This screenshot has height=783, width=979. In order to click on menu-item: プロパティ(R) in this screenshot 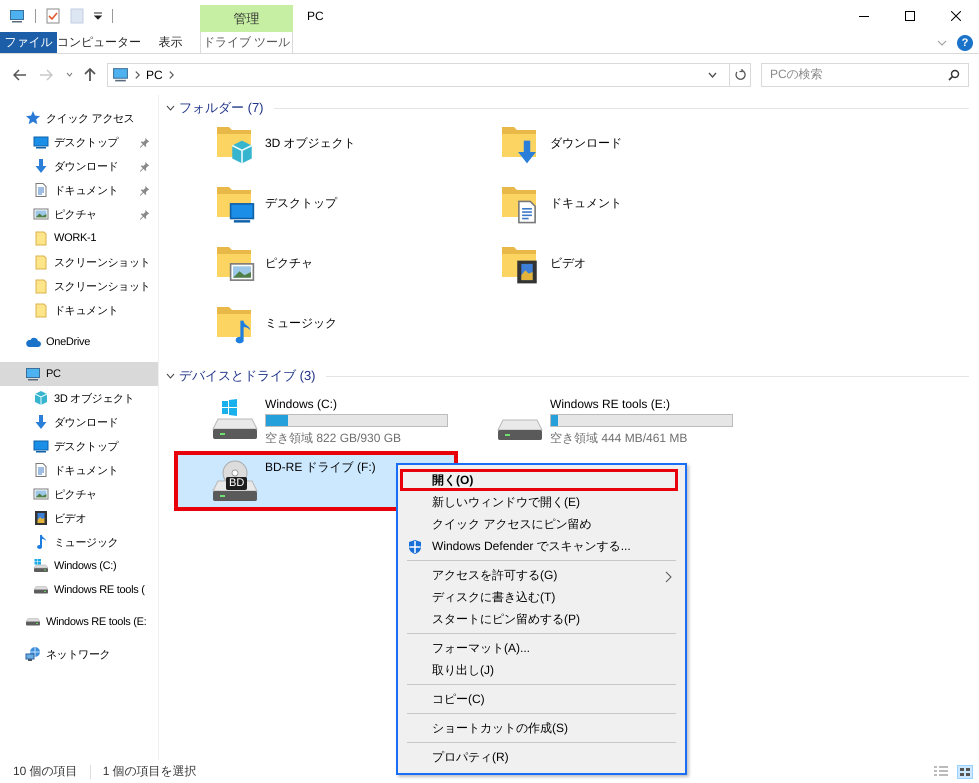, I will do `click(539, 757)`.